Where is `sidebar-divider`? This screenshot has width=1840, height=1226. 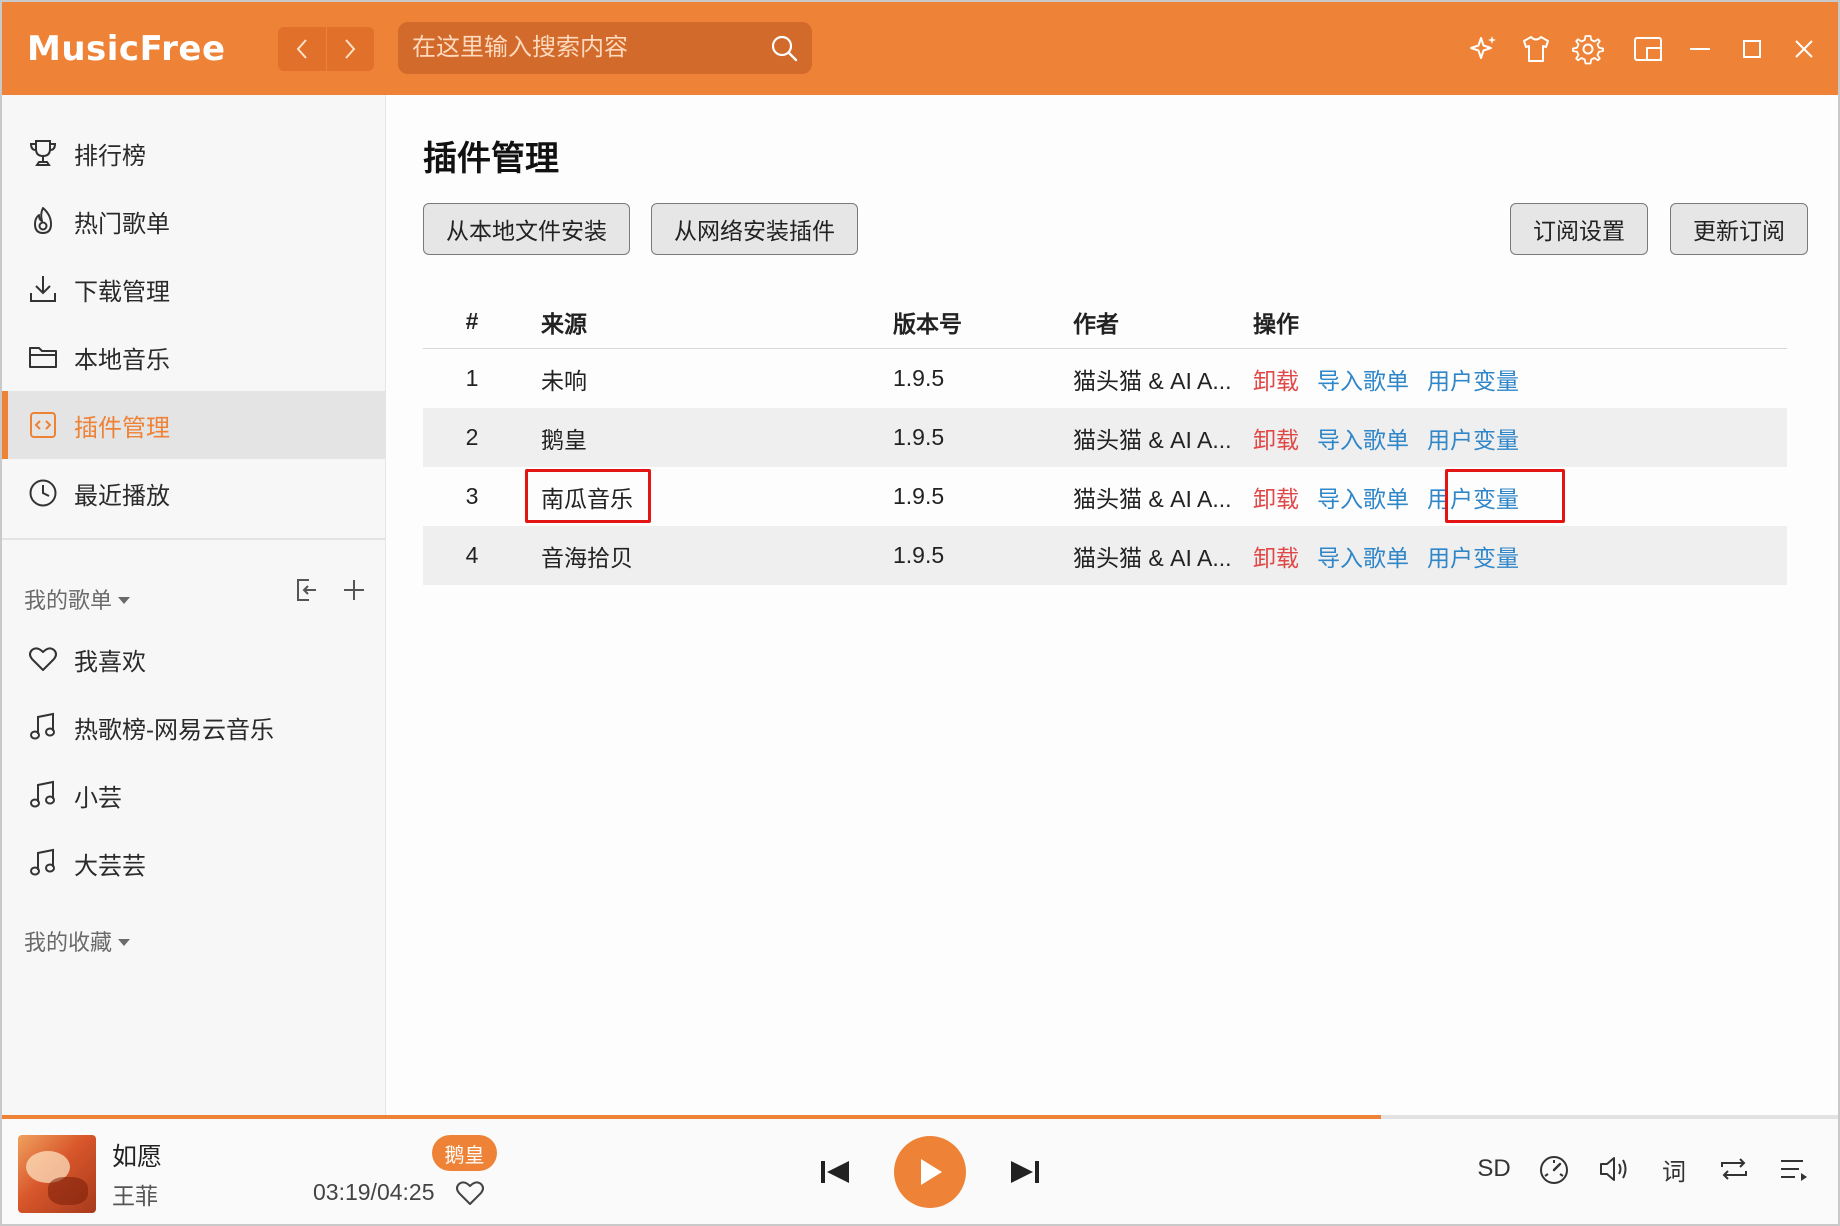 sidebar-divider is located at coordinates (194, 539).